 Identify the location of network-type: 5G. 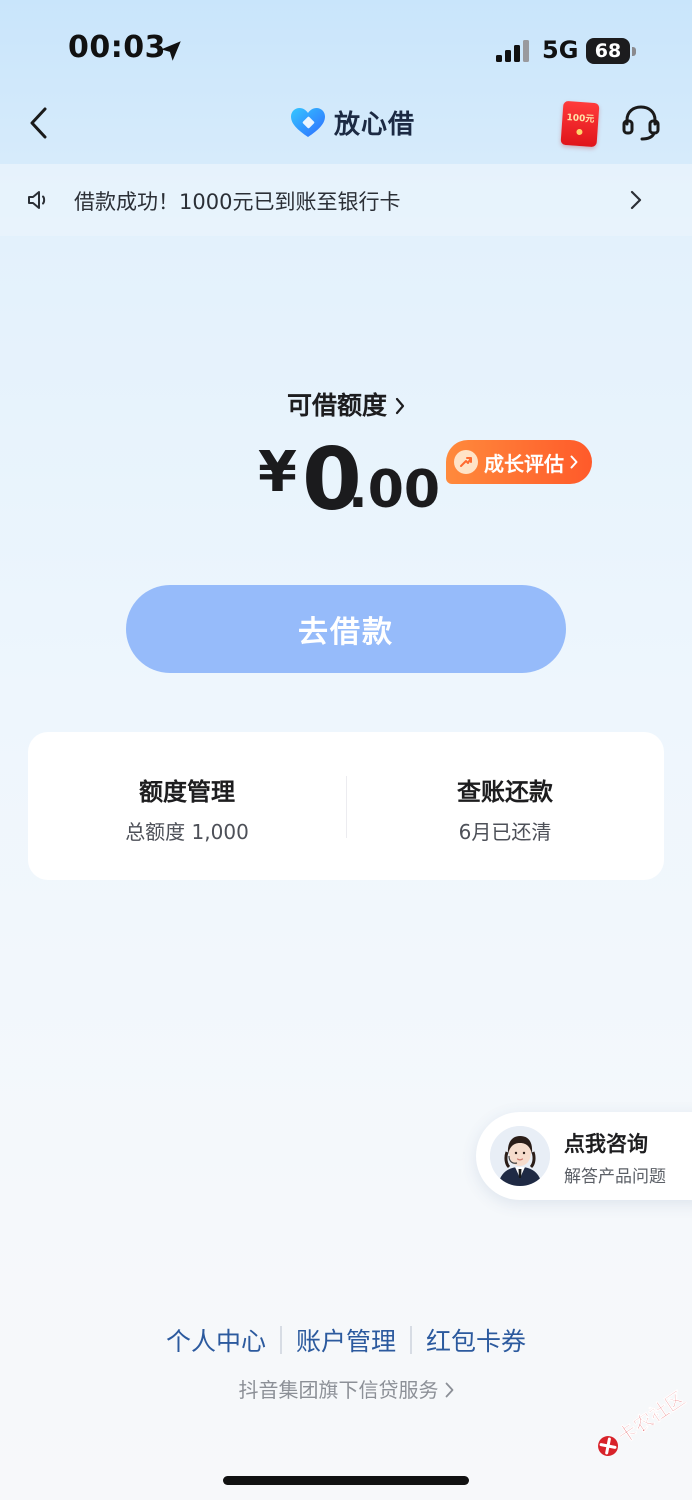
(560, 50).